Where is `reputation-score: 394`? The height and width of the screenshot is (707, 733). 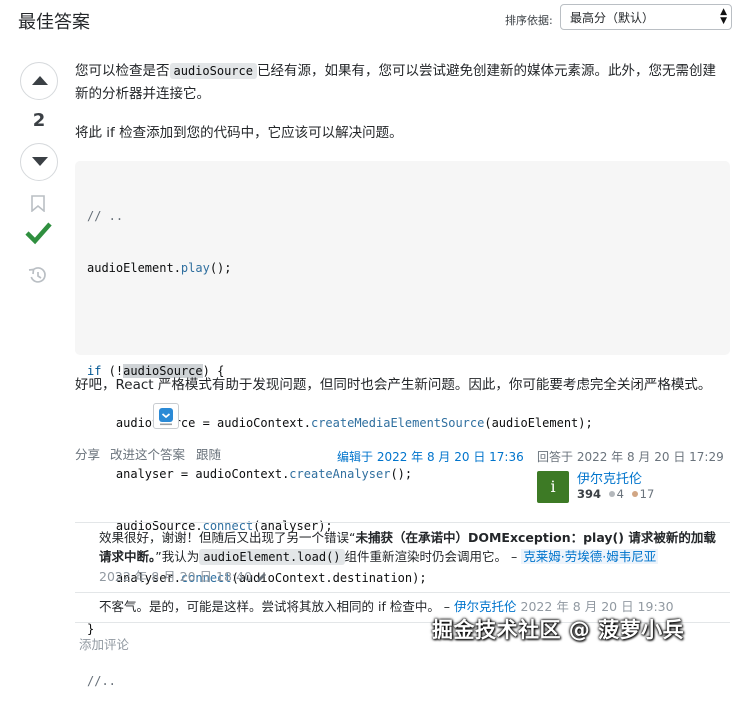
reputation-score: 394 is located at coordinates (589, 494).